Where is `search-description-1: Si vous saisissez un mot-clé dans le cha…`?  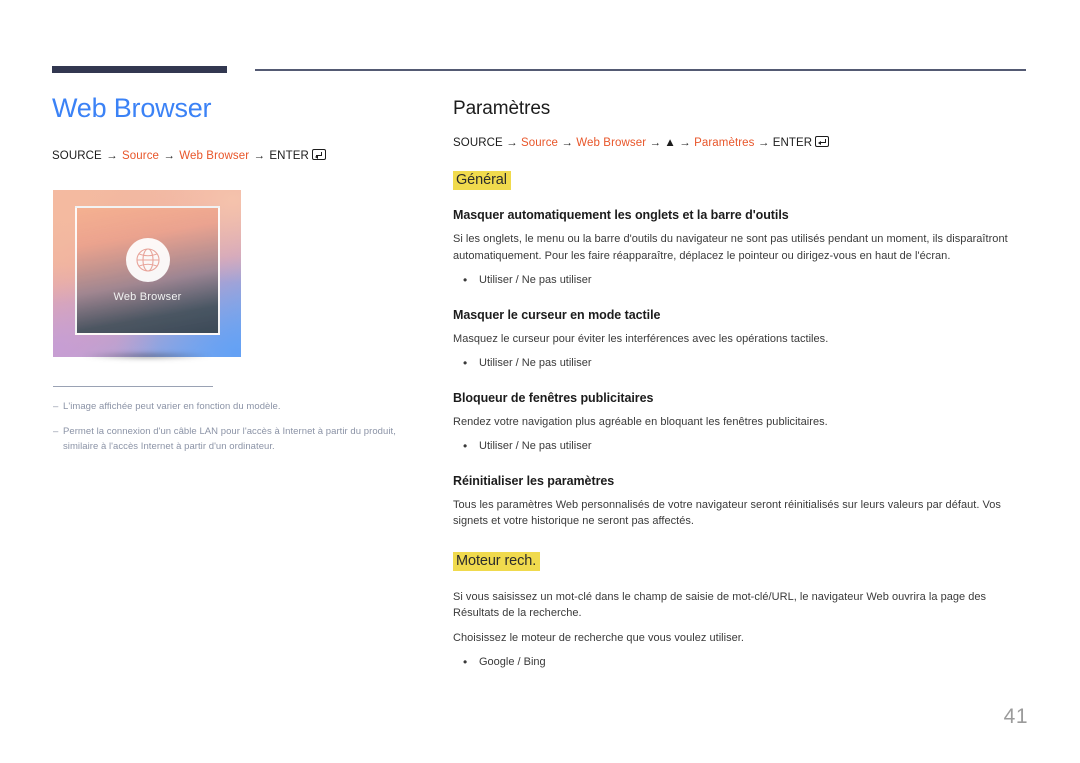 search-description-1: Si vous saisissez un mot-clé dans le cha… is located at coordinates (720, 605).